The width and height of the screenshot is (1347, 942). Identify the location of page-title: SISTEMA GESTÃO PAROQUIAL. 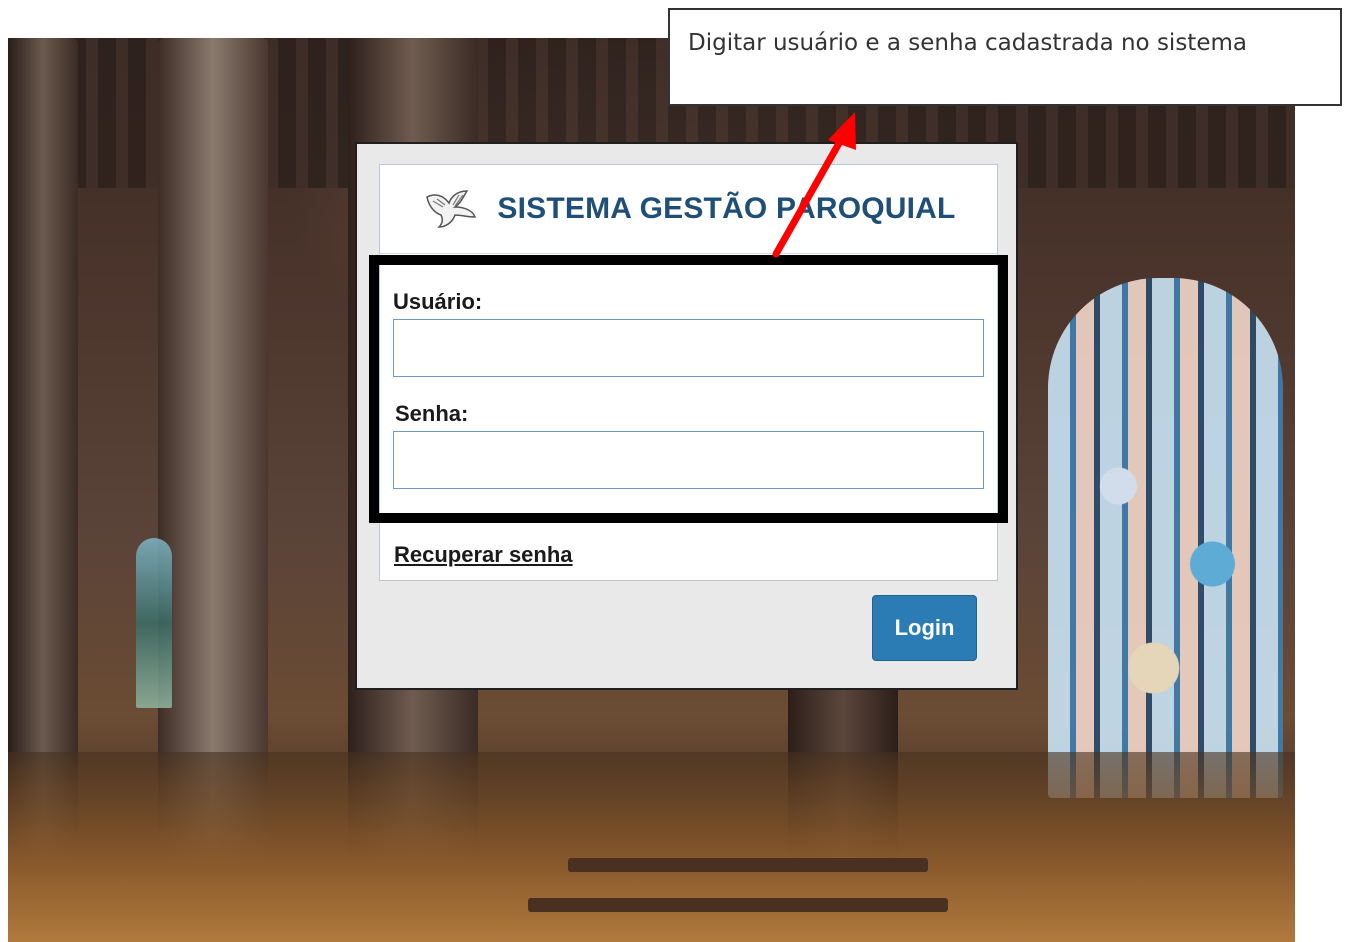
(726, 208).